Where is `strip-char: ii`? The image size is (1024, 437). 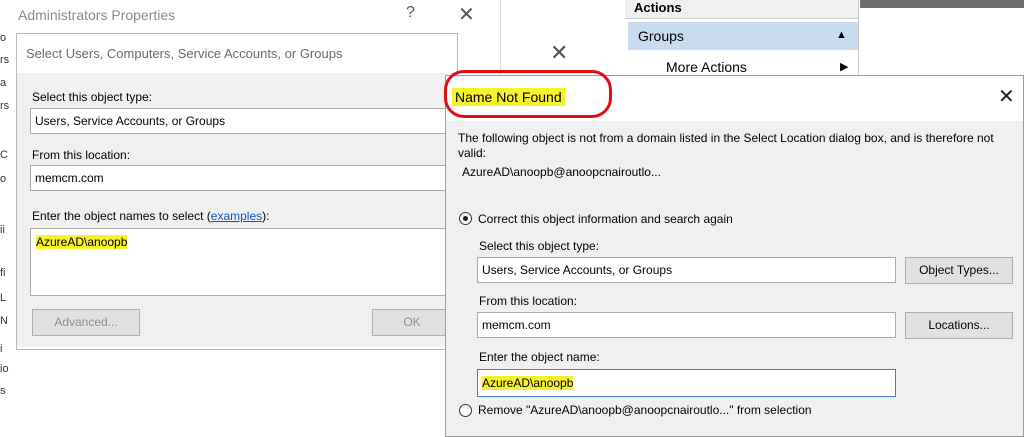 strip-char: ii is located at coordinates (2, 230).